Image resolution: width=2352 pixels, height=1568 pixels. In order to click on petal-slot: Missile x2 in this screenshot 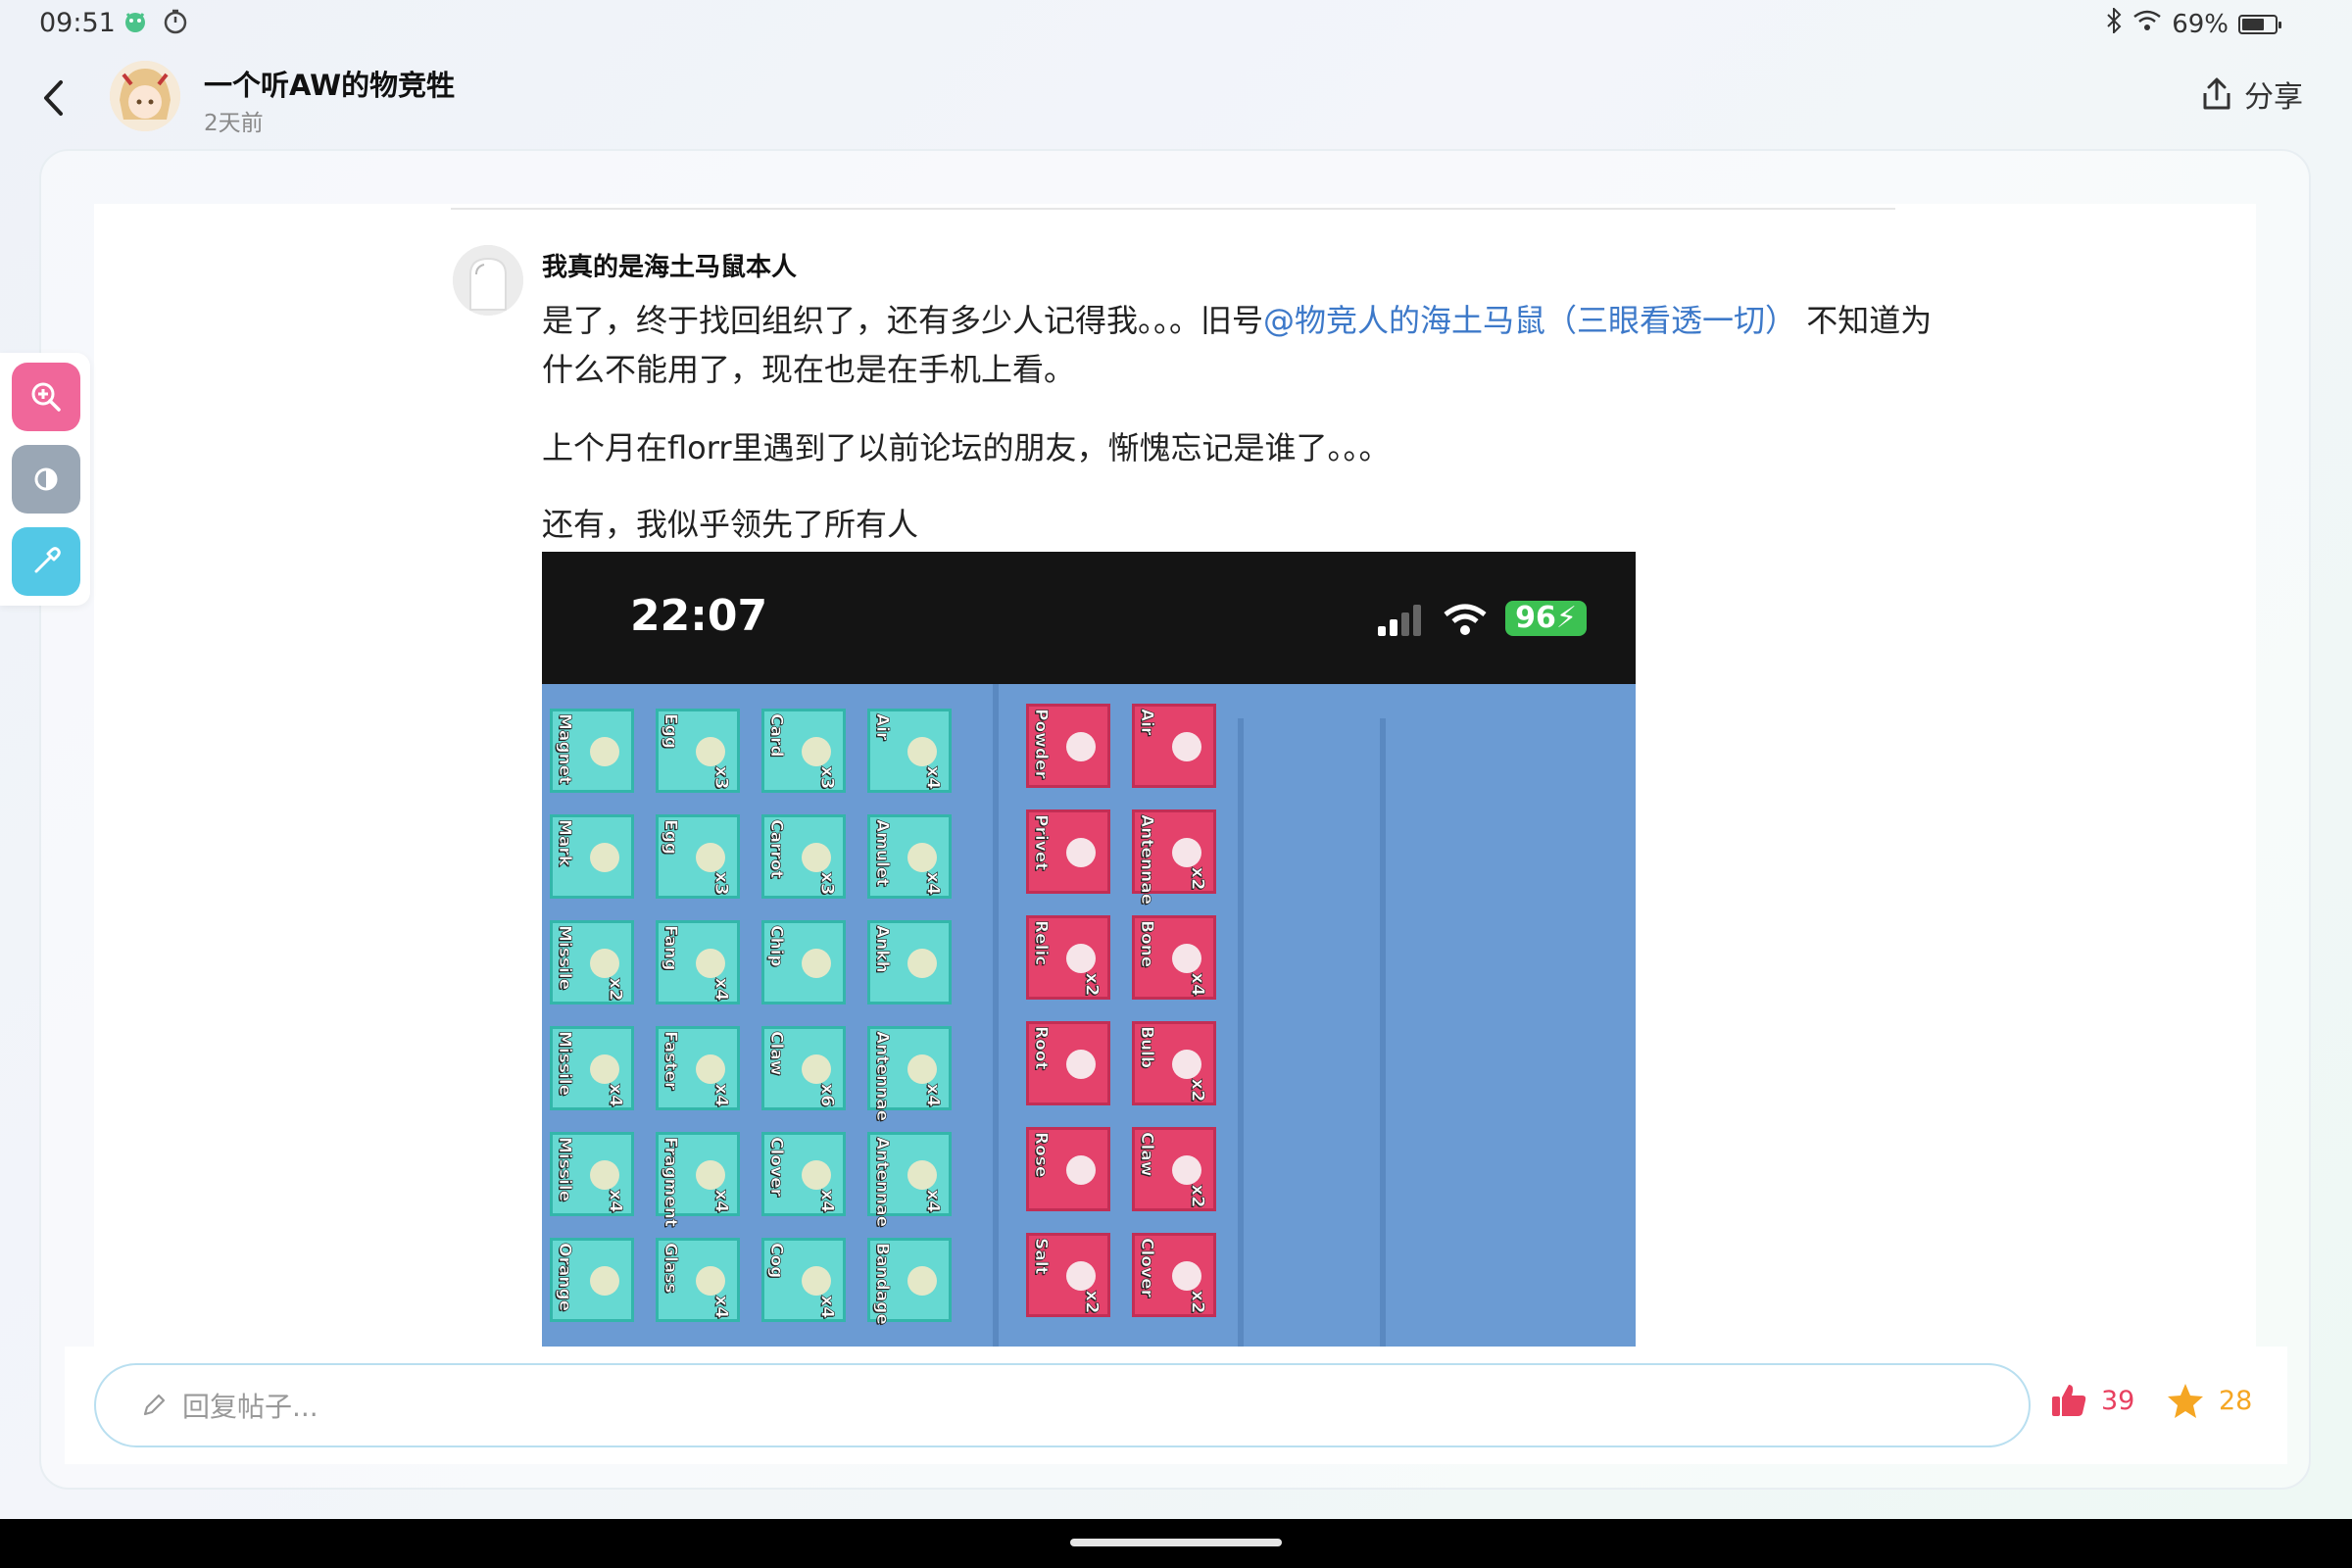, I will do `click(592, 962)`.